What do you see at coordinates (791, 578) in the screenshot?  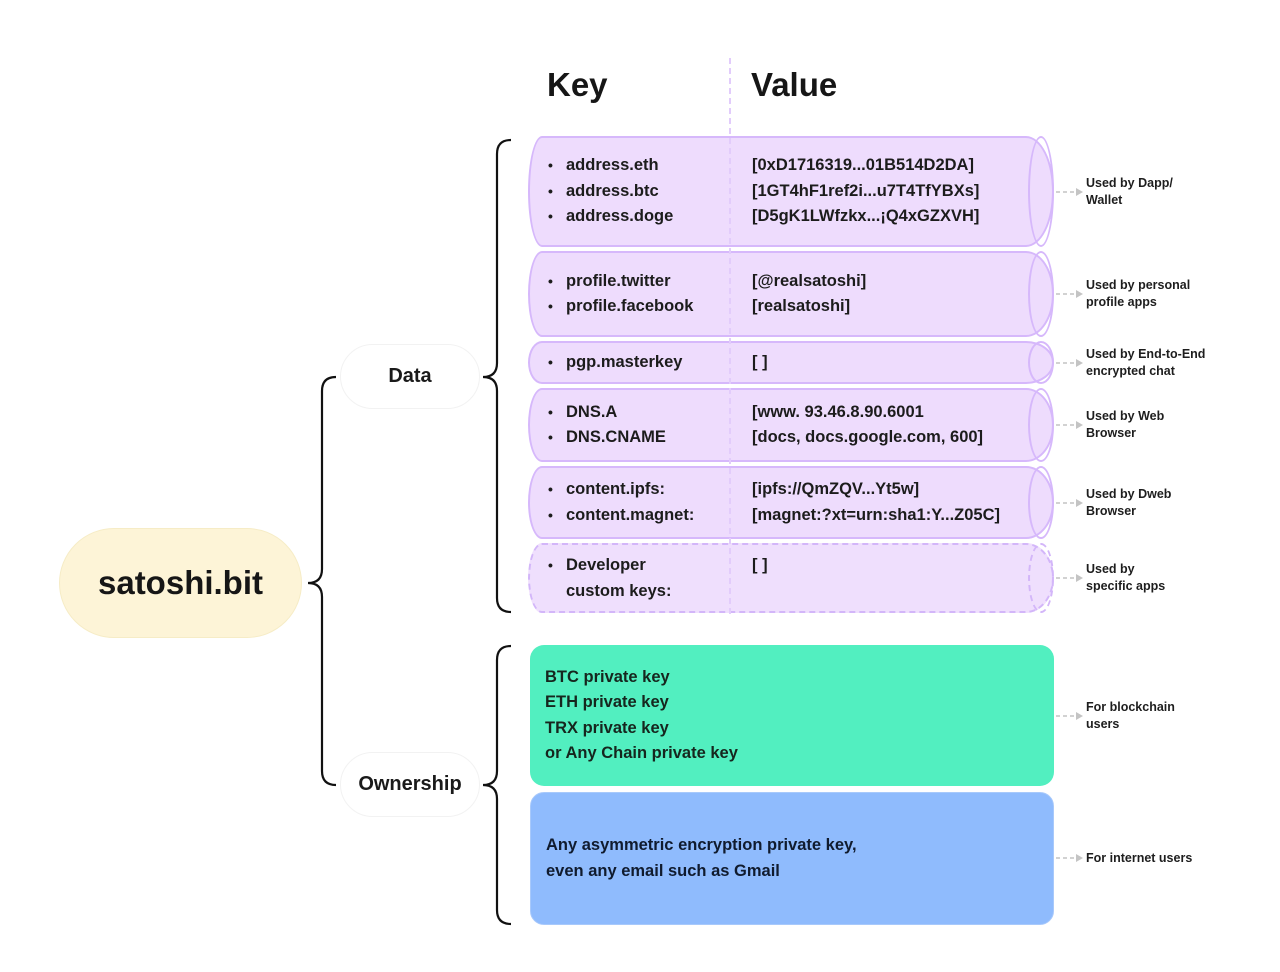 I see `data-record-cylinder: • Developer custom keys: [ ]` at bounding box center [791, 578].